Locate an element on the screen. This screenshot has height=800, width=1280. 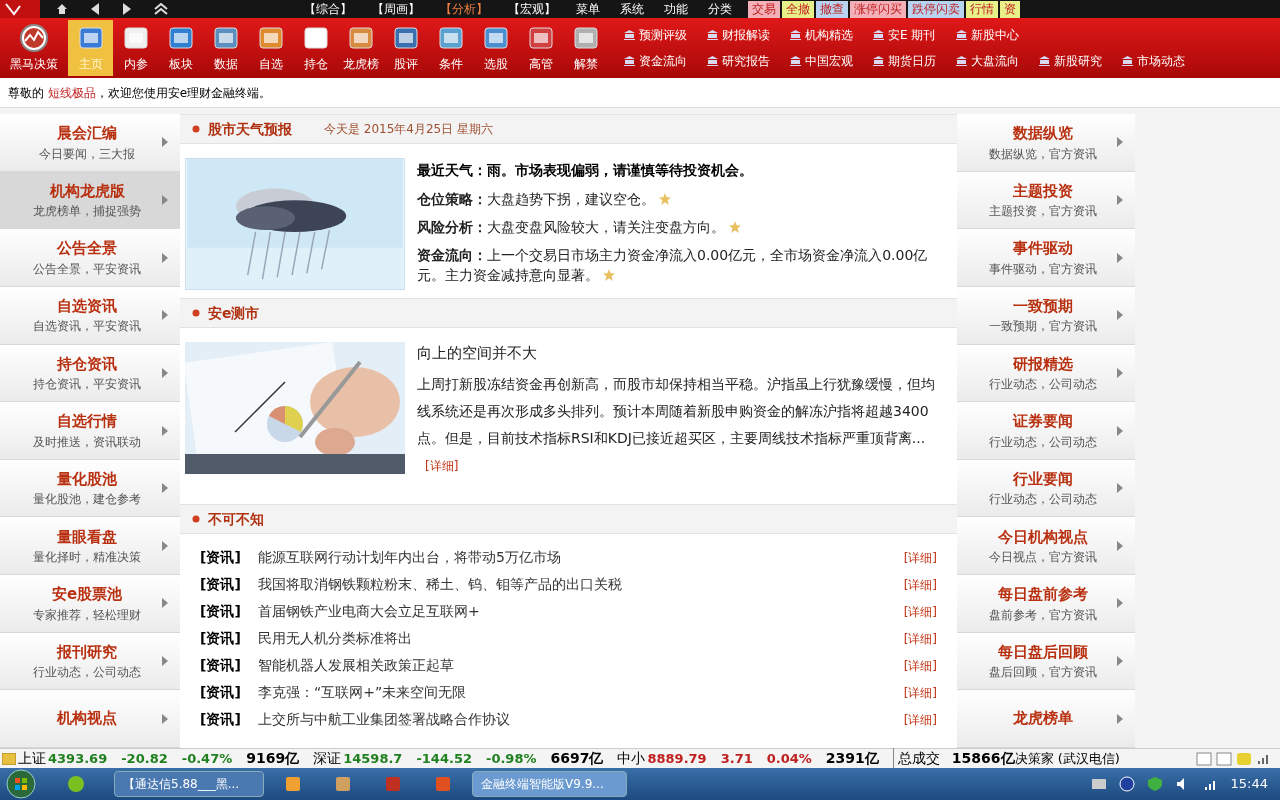
quick-button: 跌停闪卖 is located at coordinates (936, 9).